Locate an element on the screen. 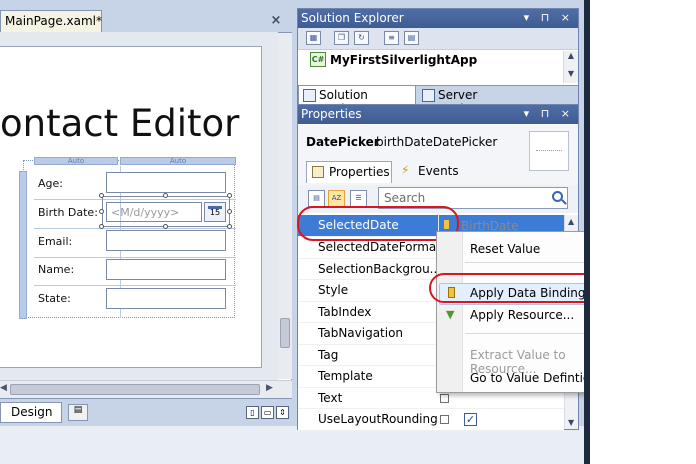  tab-solution-explorer: Solution Explorer is located at coordinates (357, 101).